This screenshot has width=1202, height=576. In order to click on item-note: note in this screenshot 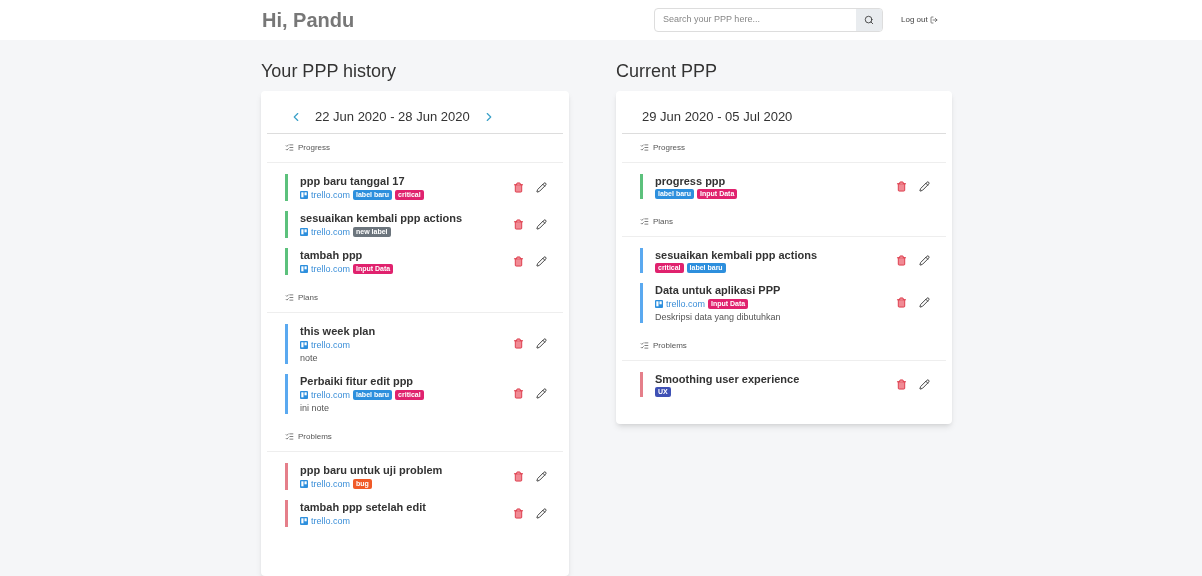, I will do `click(309, 357)`.